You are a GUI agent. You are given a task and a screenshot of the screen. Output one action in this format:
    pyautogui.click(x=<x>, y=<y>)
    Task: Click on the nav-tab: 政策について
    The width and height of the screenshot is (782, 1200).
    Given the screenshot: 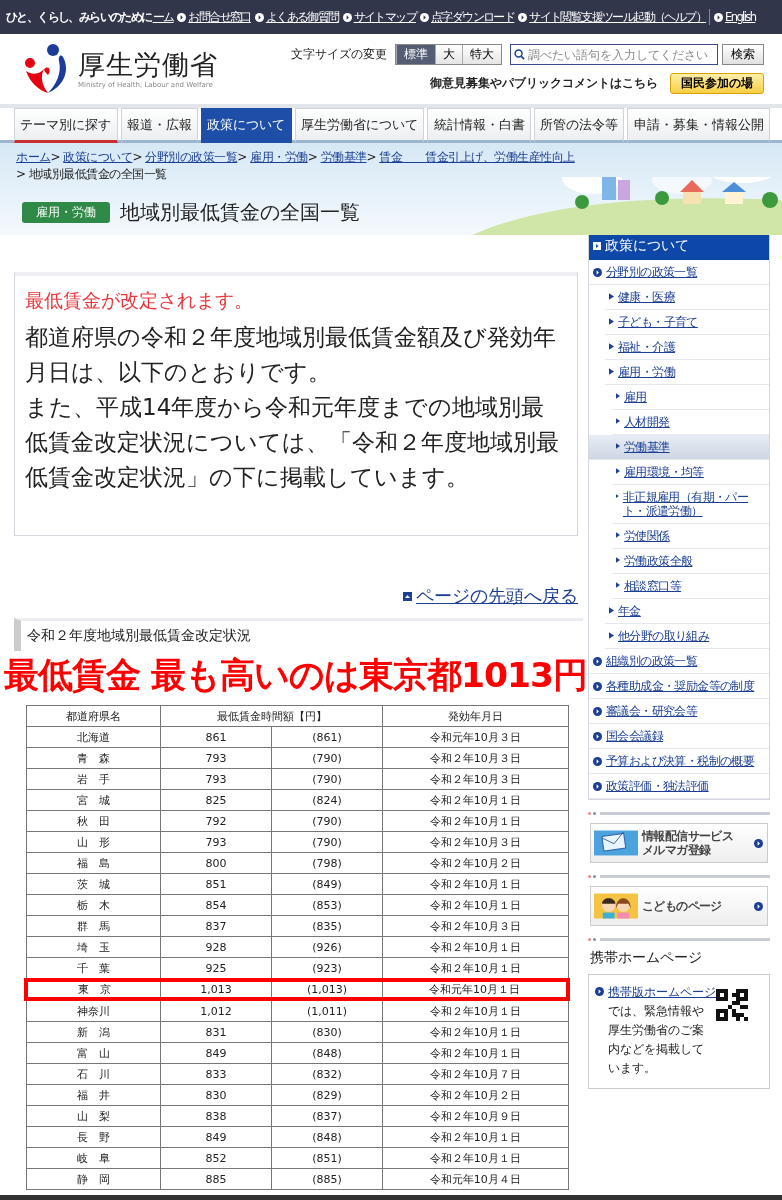 What is the action you would take?
    pyautogui.click(x=246, y=125)
    